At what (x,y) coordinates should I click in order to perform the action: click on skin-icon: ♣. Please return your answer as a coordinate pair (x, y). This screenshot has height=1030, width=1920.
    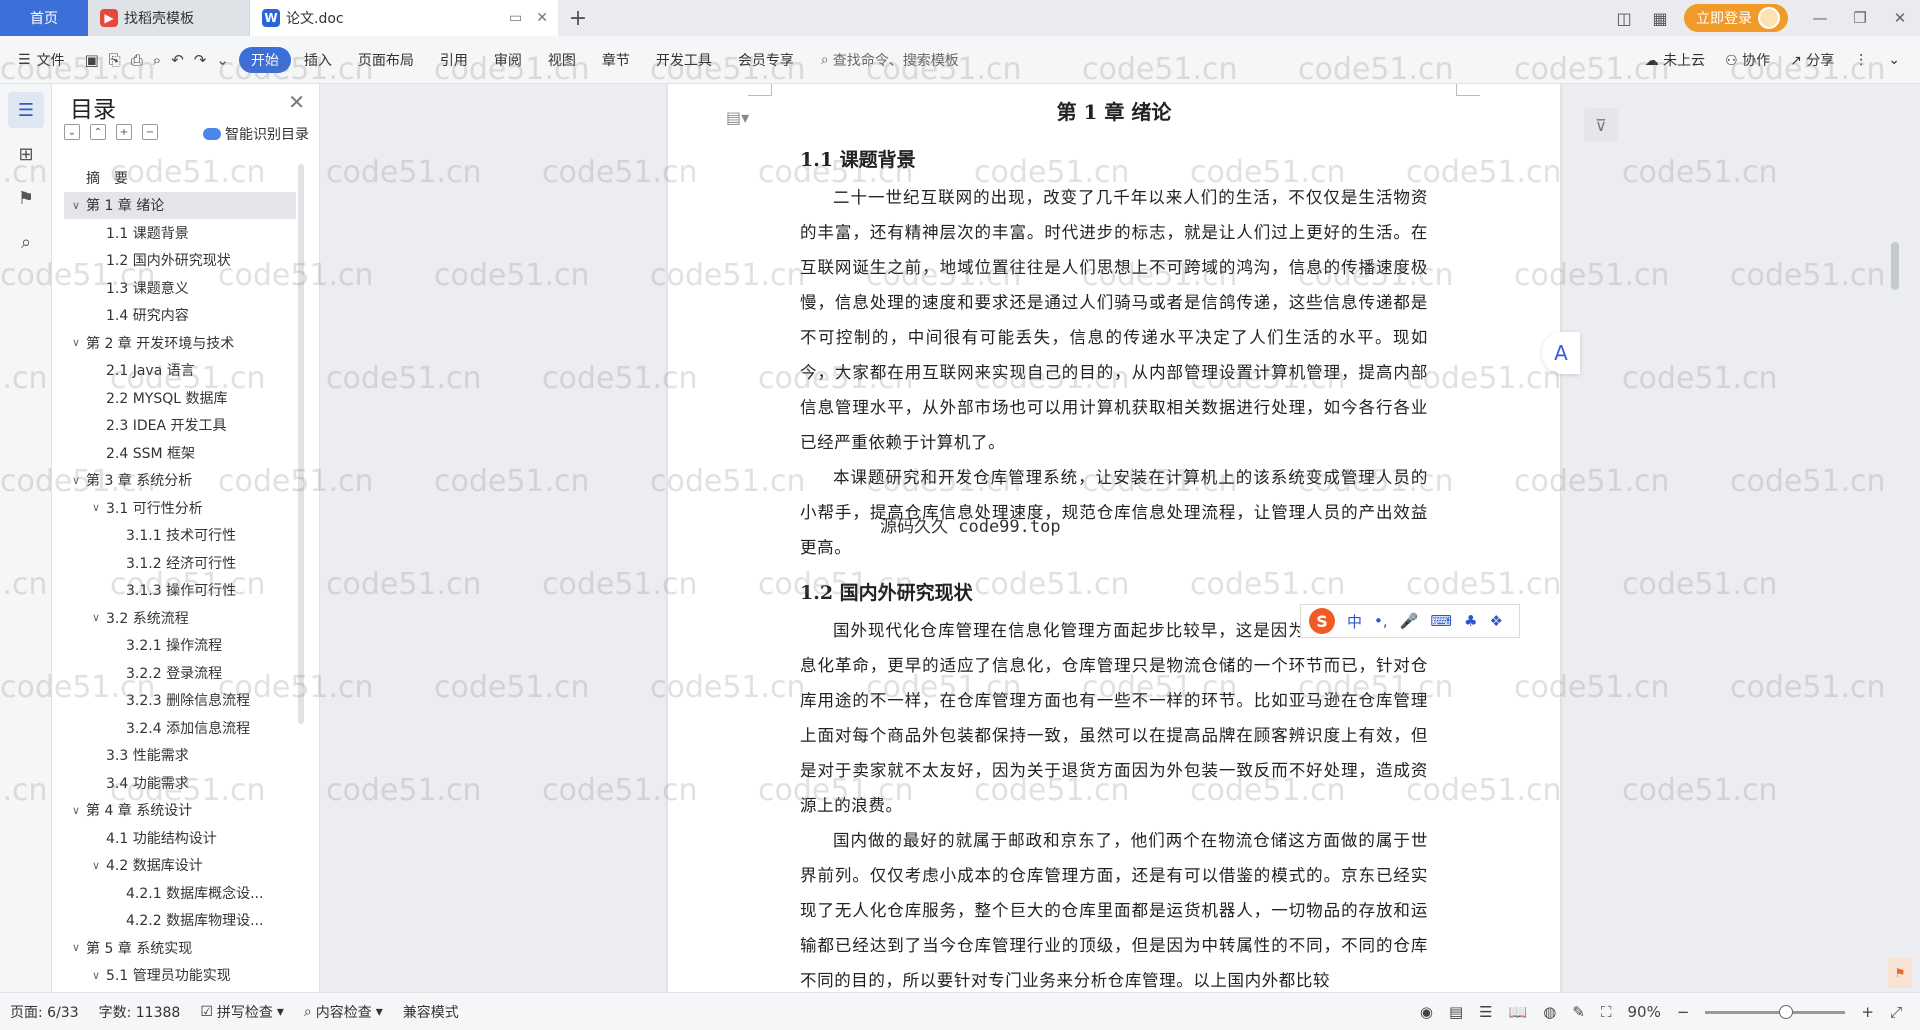
    Looking at the image, I should click on (1470, 621).